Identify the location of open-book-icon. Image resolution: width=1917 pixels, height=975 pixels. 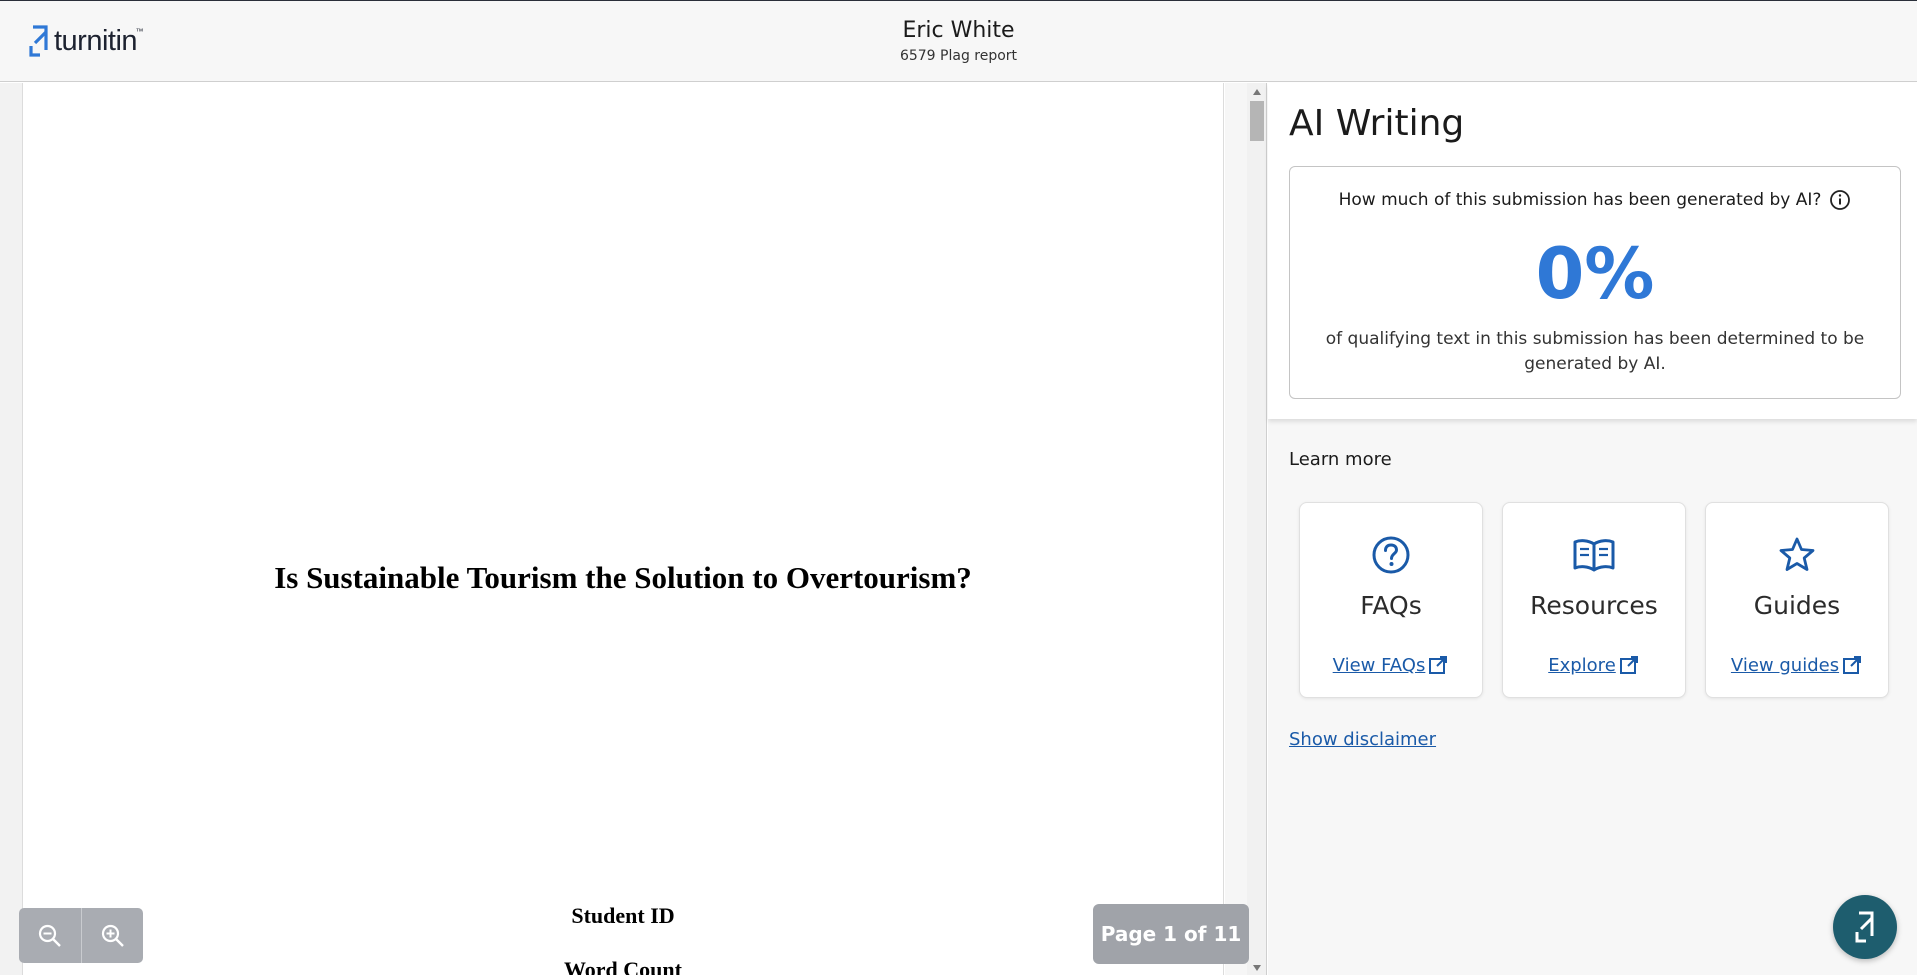
(1594, 555).